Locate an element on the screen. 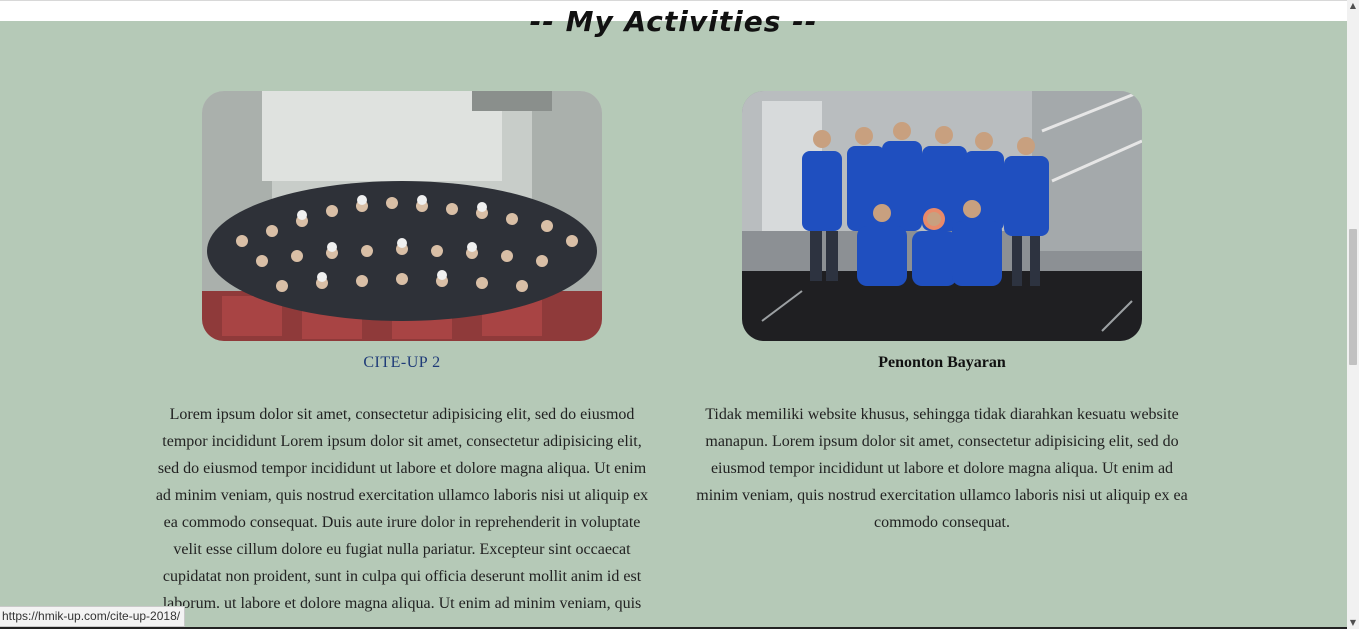  activity-photo-cite-up is located at coordinates (402, 216).